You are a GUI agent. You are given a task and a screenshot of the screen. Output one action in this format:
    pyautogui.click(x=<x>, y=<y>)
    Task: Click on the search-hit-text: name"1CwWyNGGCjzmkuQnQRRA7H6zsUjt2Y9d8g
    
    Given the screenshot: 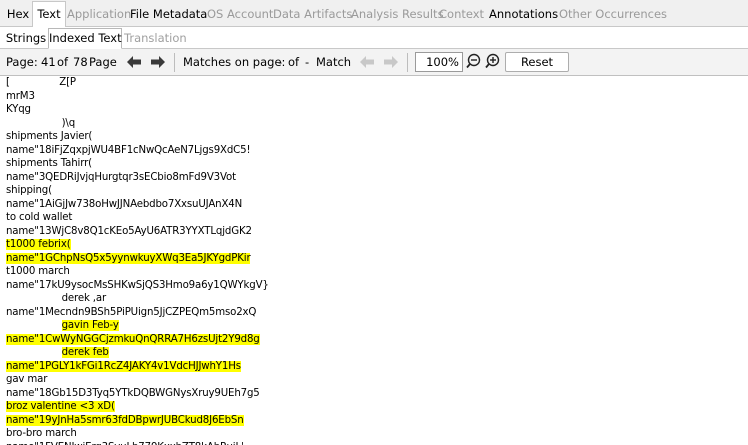 What is the action you would take?
    pyautogui.click(x=133, y=339)
    